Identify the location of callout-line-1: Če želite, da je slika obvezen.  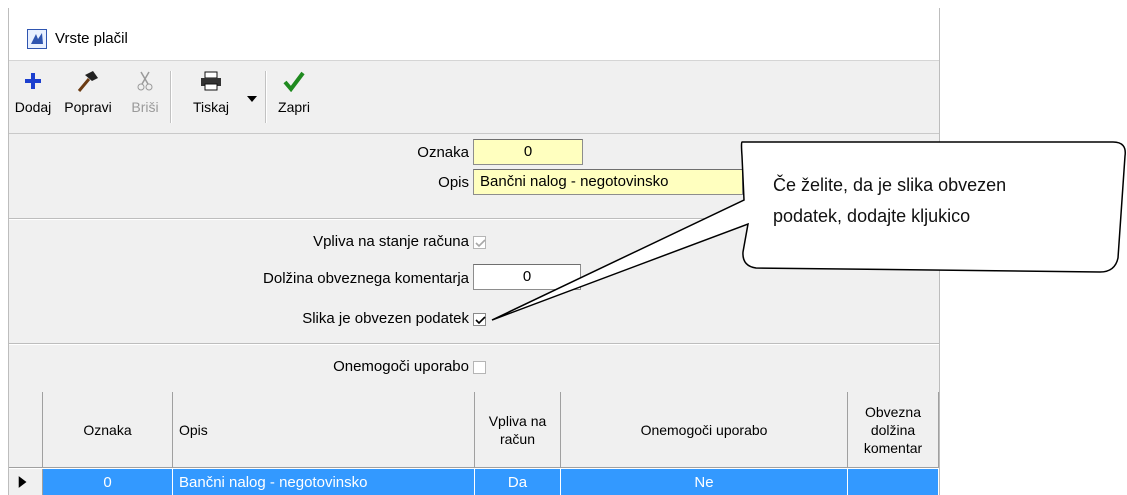
(890, 185).